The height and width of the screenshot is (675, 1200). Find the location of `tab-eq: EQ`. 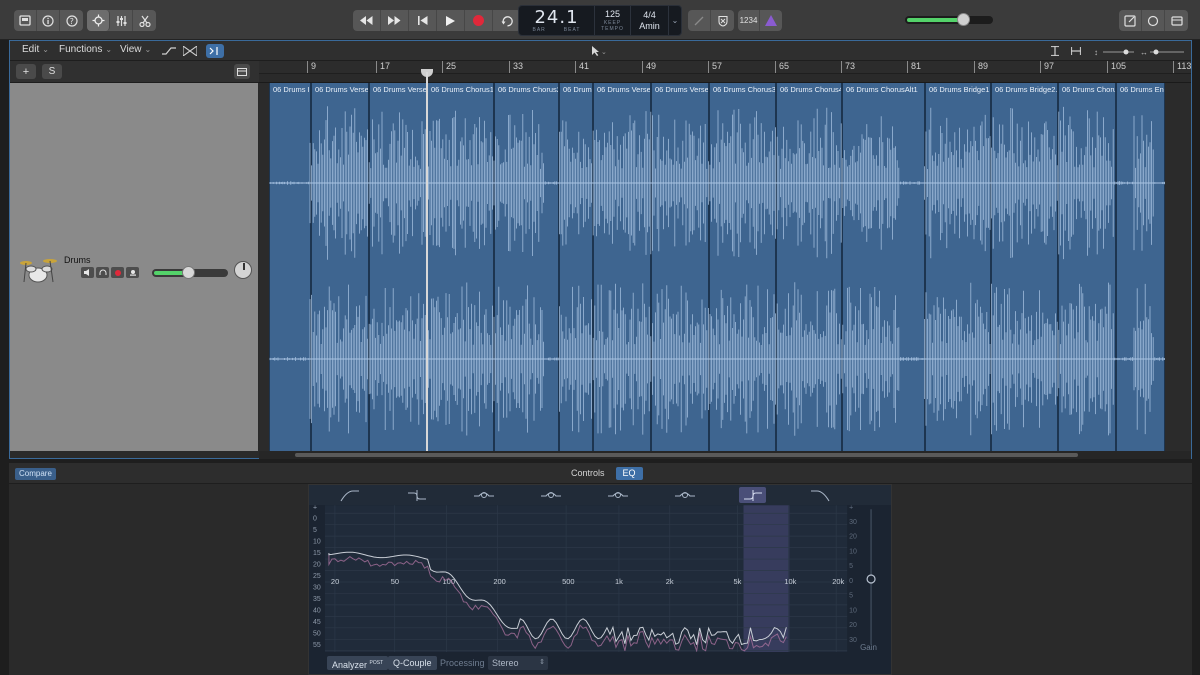

tab-eq: EQ is located at coordinates (629, 473).